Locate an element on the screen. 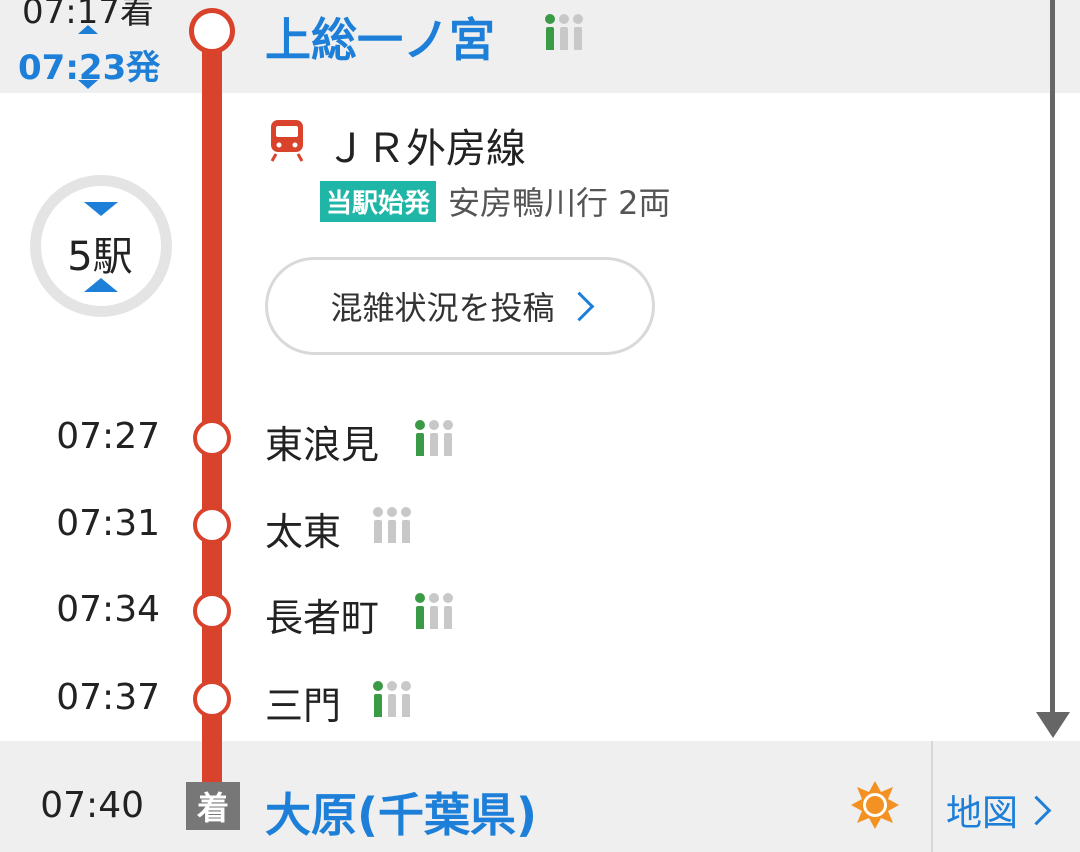 The width and height of the screenshot is (1080, 852). post-congestion-button: 混雑状況を投稿 is located at coordinates (460, 306).